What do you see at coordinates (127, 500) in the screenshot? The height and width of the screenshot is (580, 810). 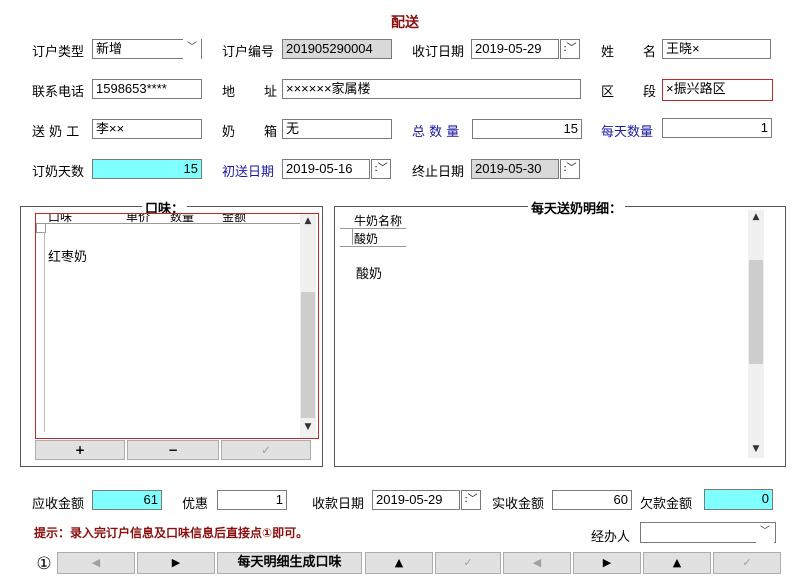 I see `receivable-field: 61` at bounding box center [127, 500].